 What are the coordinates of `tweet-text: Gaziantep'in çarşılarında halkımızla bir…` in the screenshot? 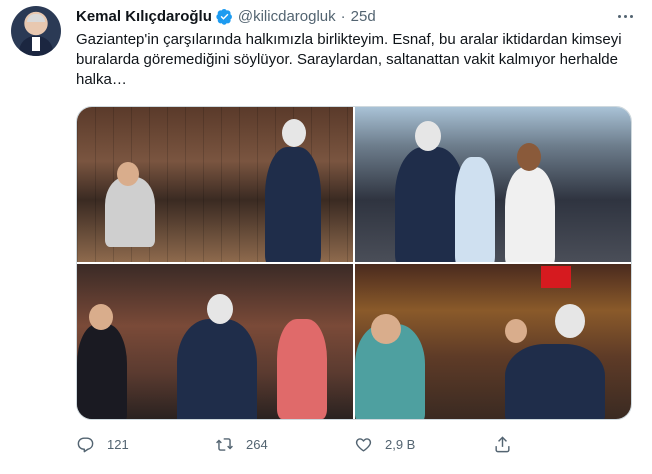 It's located at (349, 59).